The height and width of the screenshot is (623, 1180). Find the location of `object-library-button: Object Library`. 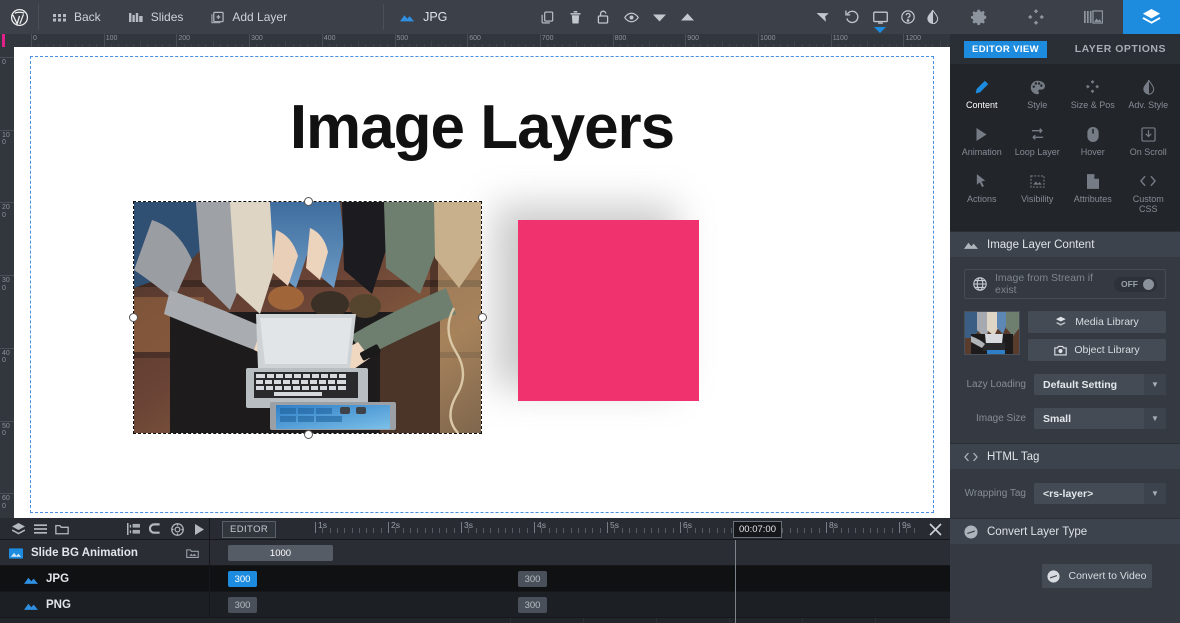

object-library-button: Object Library is located at coordinates (1097, 350).